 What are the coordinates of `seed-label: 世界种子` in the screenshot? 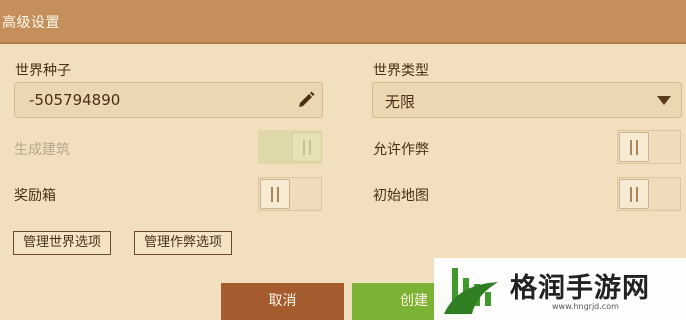 It's located at (43, 71).